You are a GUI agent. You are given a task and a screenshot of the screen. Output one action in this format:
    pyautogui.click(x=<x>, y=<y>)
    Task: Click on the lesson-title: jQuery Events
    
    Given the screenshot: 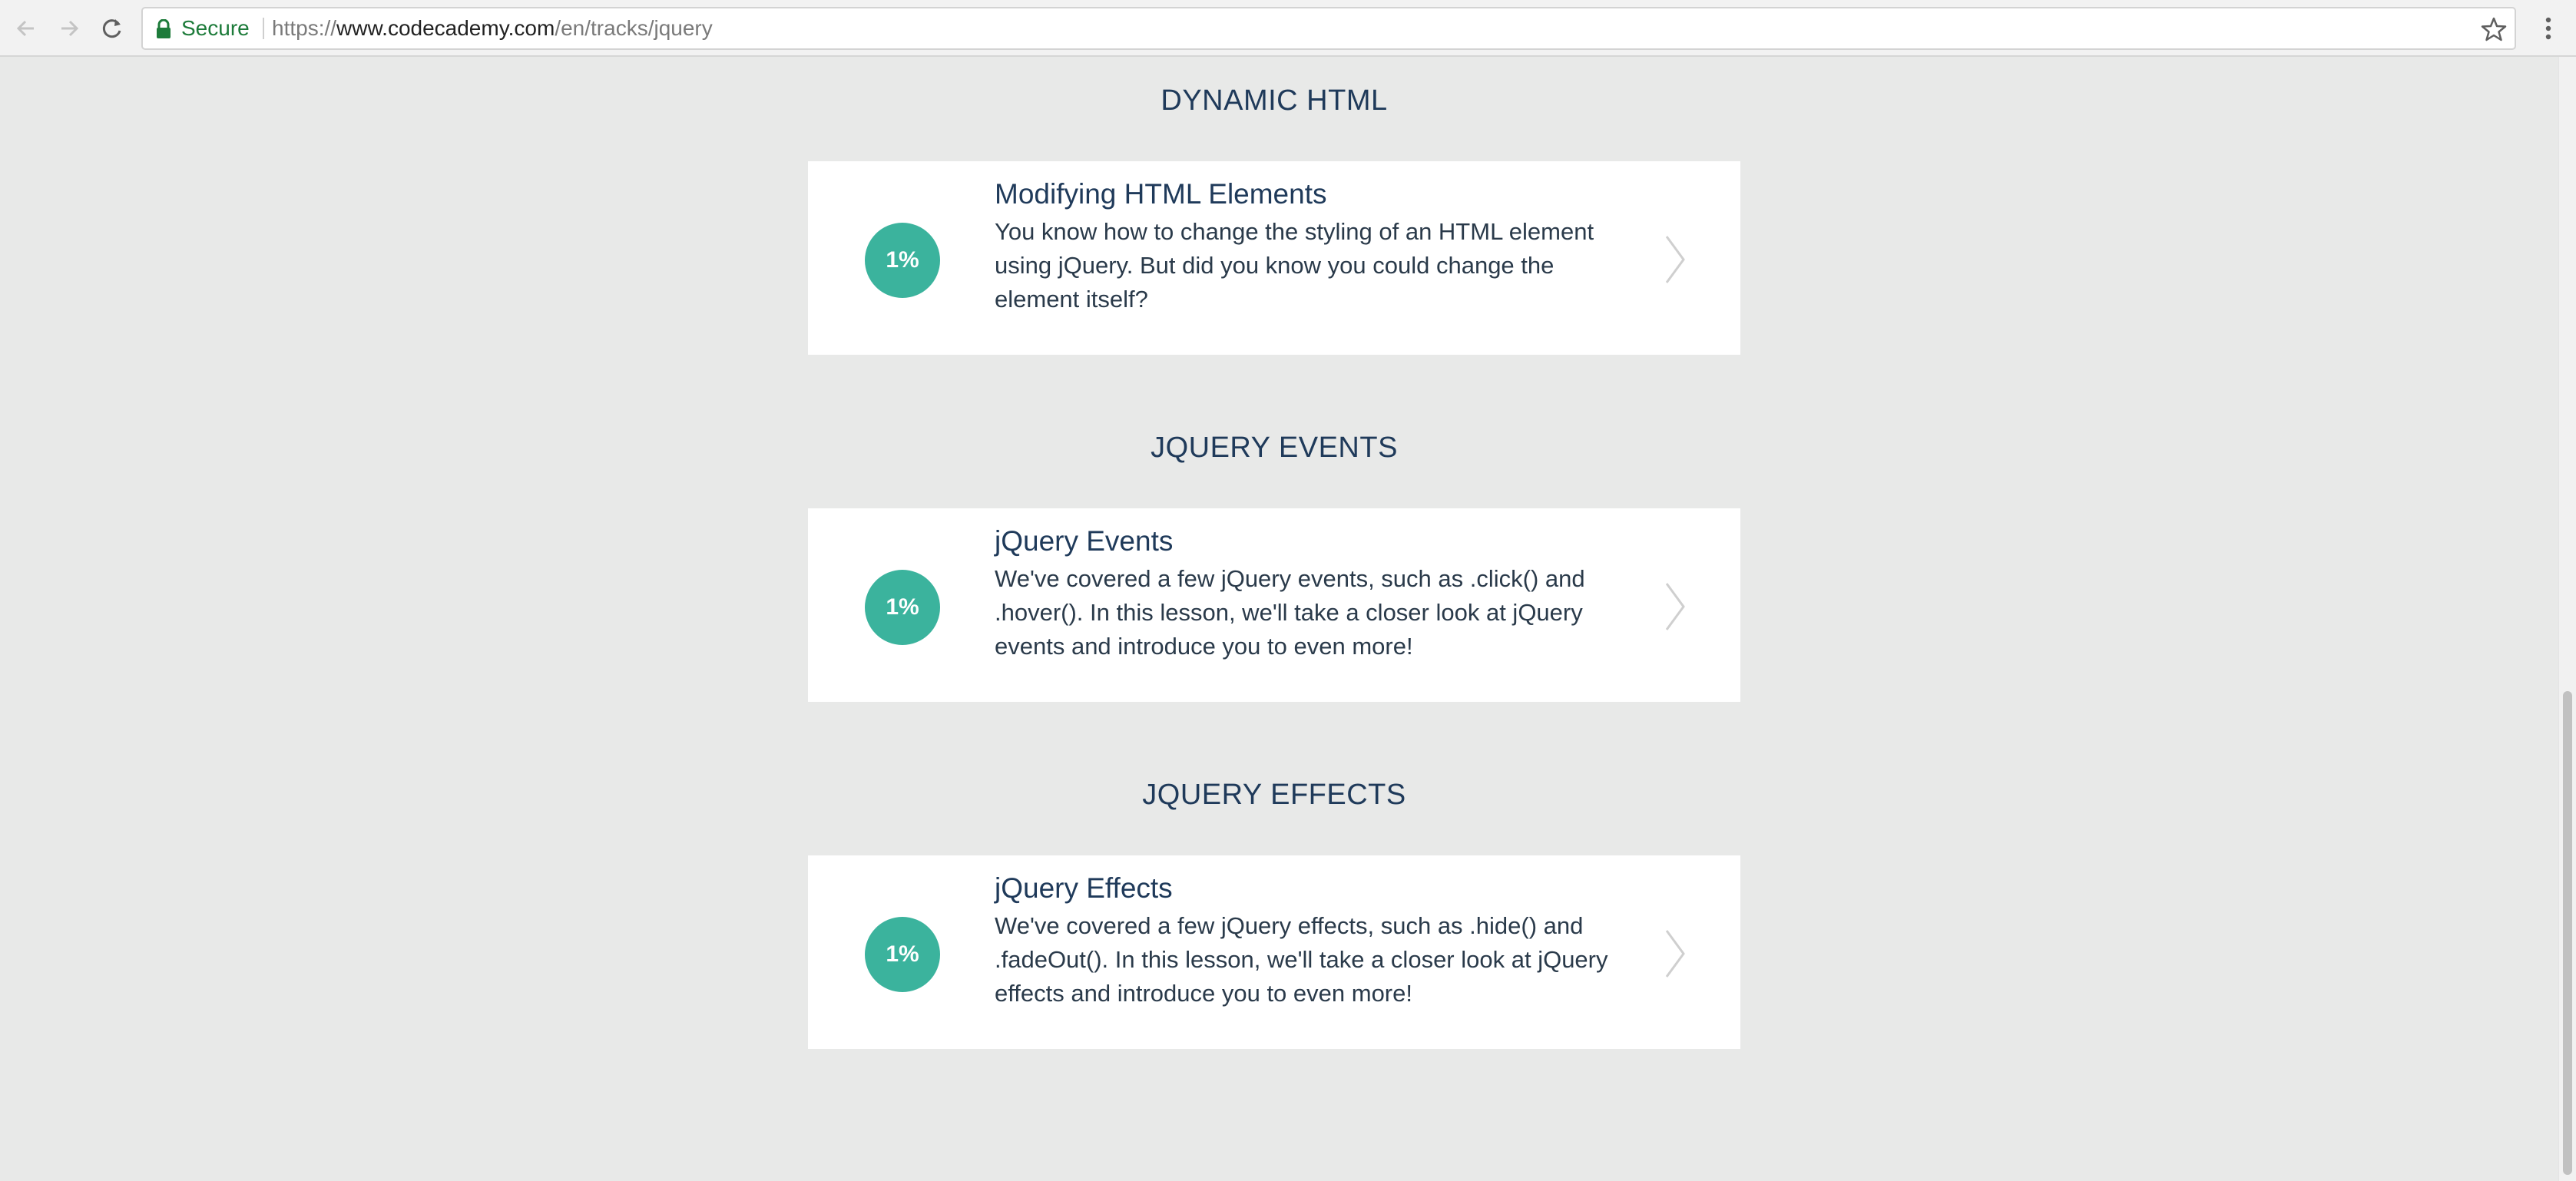 What is the action you would take?
    pyautogui.click(x=1084, y=541)
    